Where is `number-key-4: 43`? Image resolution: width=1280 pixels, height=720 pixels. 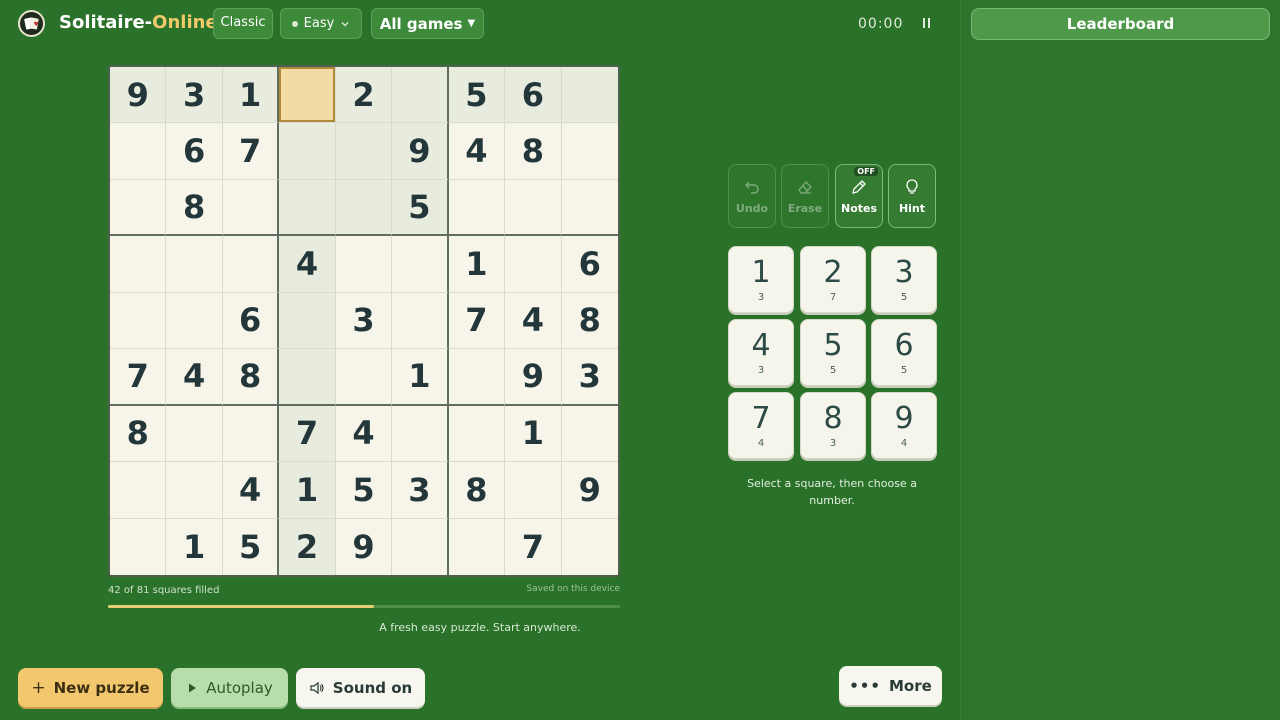
number-key-4: 43 is located at coordinates (761, 352).